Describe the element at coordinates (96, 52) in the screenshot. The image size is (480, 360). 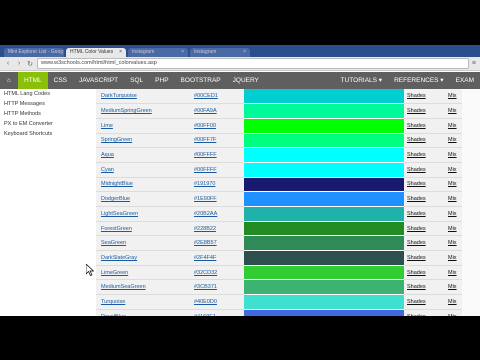
I see `browser-tab-active: HTML Color Values ×` at that location.